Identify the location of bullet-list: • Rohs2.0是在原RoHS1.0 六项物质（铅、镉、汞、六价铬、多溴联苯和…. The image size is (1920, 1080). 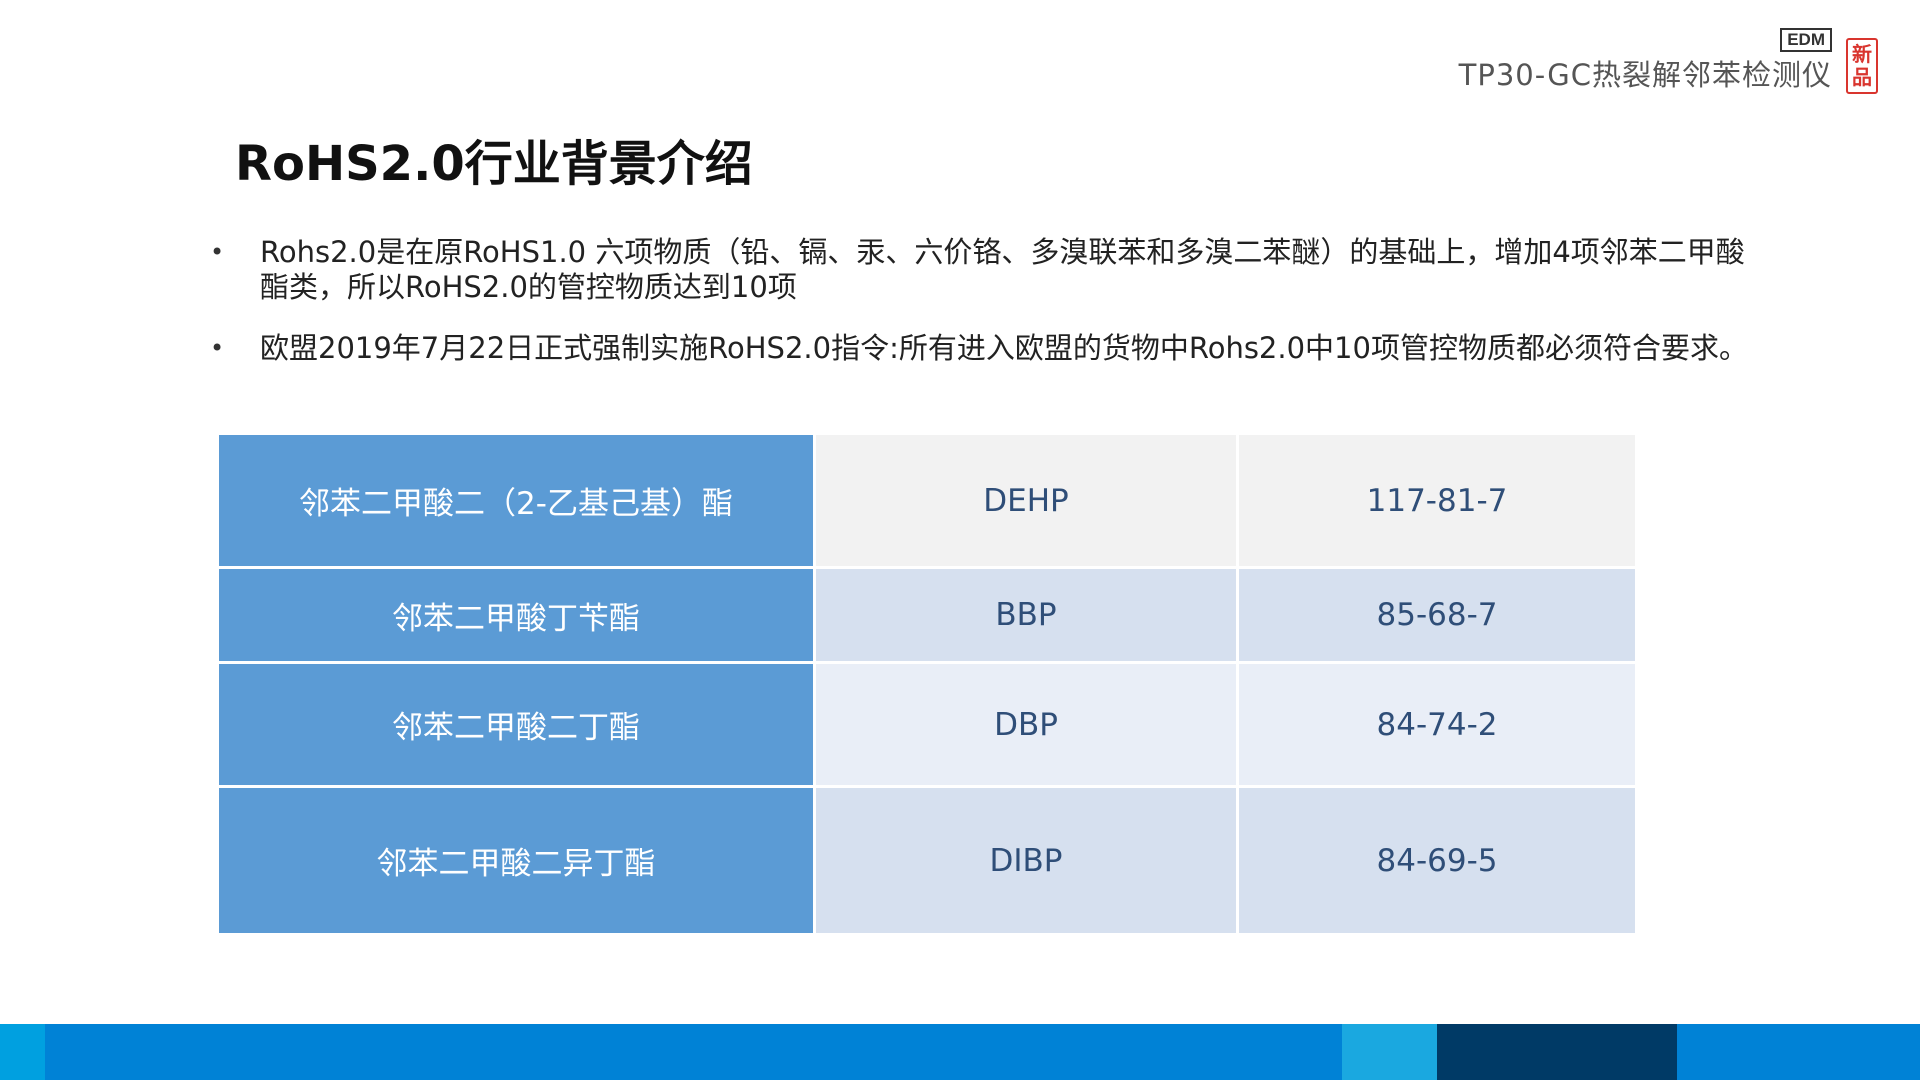
(980, 313).